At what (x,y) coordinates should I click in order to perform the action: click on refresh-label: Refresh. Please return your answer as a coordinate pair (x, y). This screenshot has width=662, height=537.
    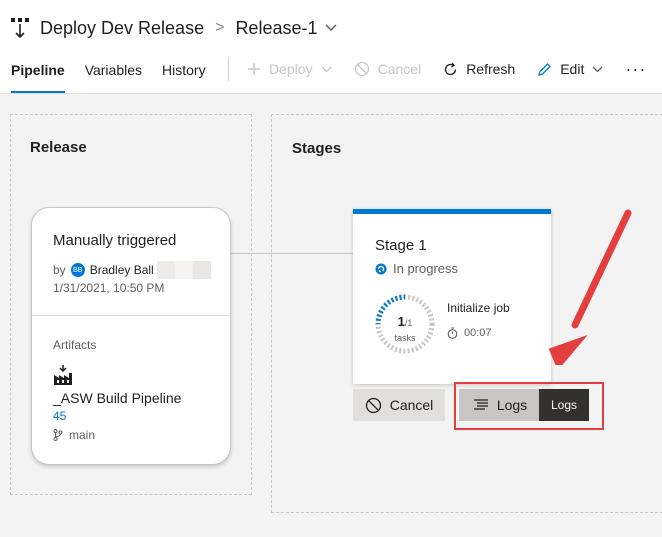
    Looking at the image, I should click on (491, 69).